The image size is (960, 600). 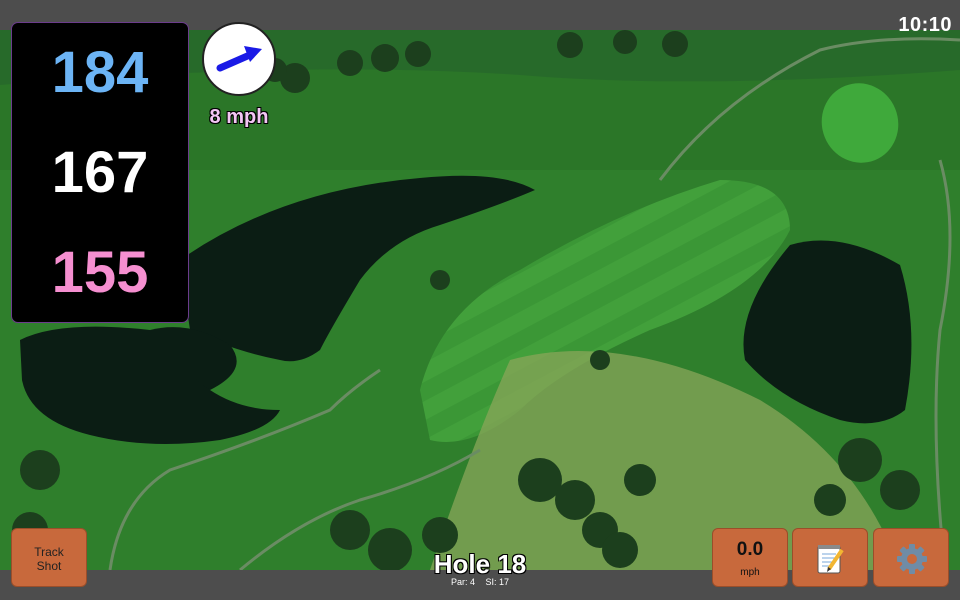 What do you see at coordinates (100, 72) in the screenshot?
I see `distance-back-green: 184` at bounding box center [100, 72].